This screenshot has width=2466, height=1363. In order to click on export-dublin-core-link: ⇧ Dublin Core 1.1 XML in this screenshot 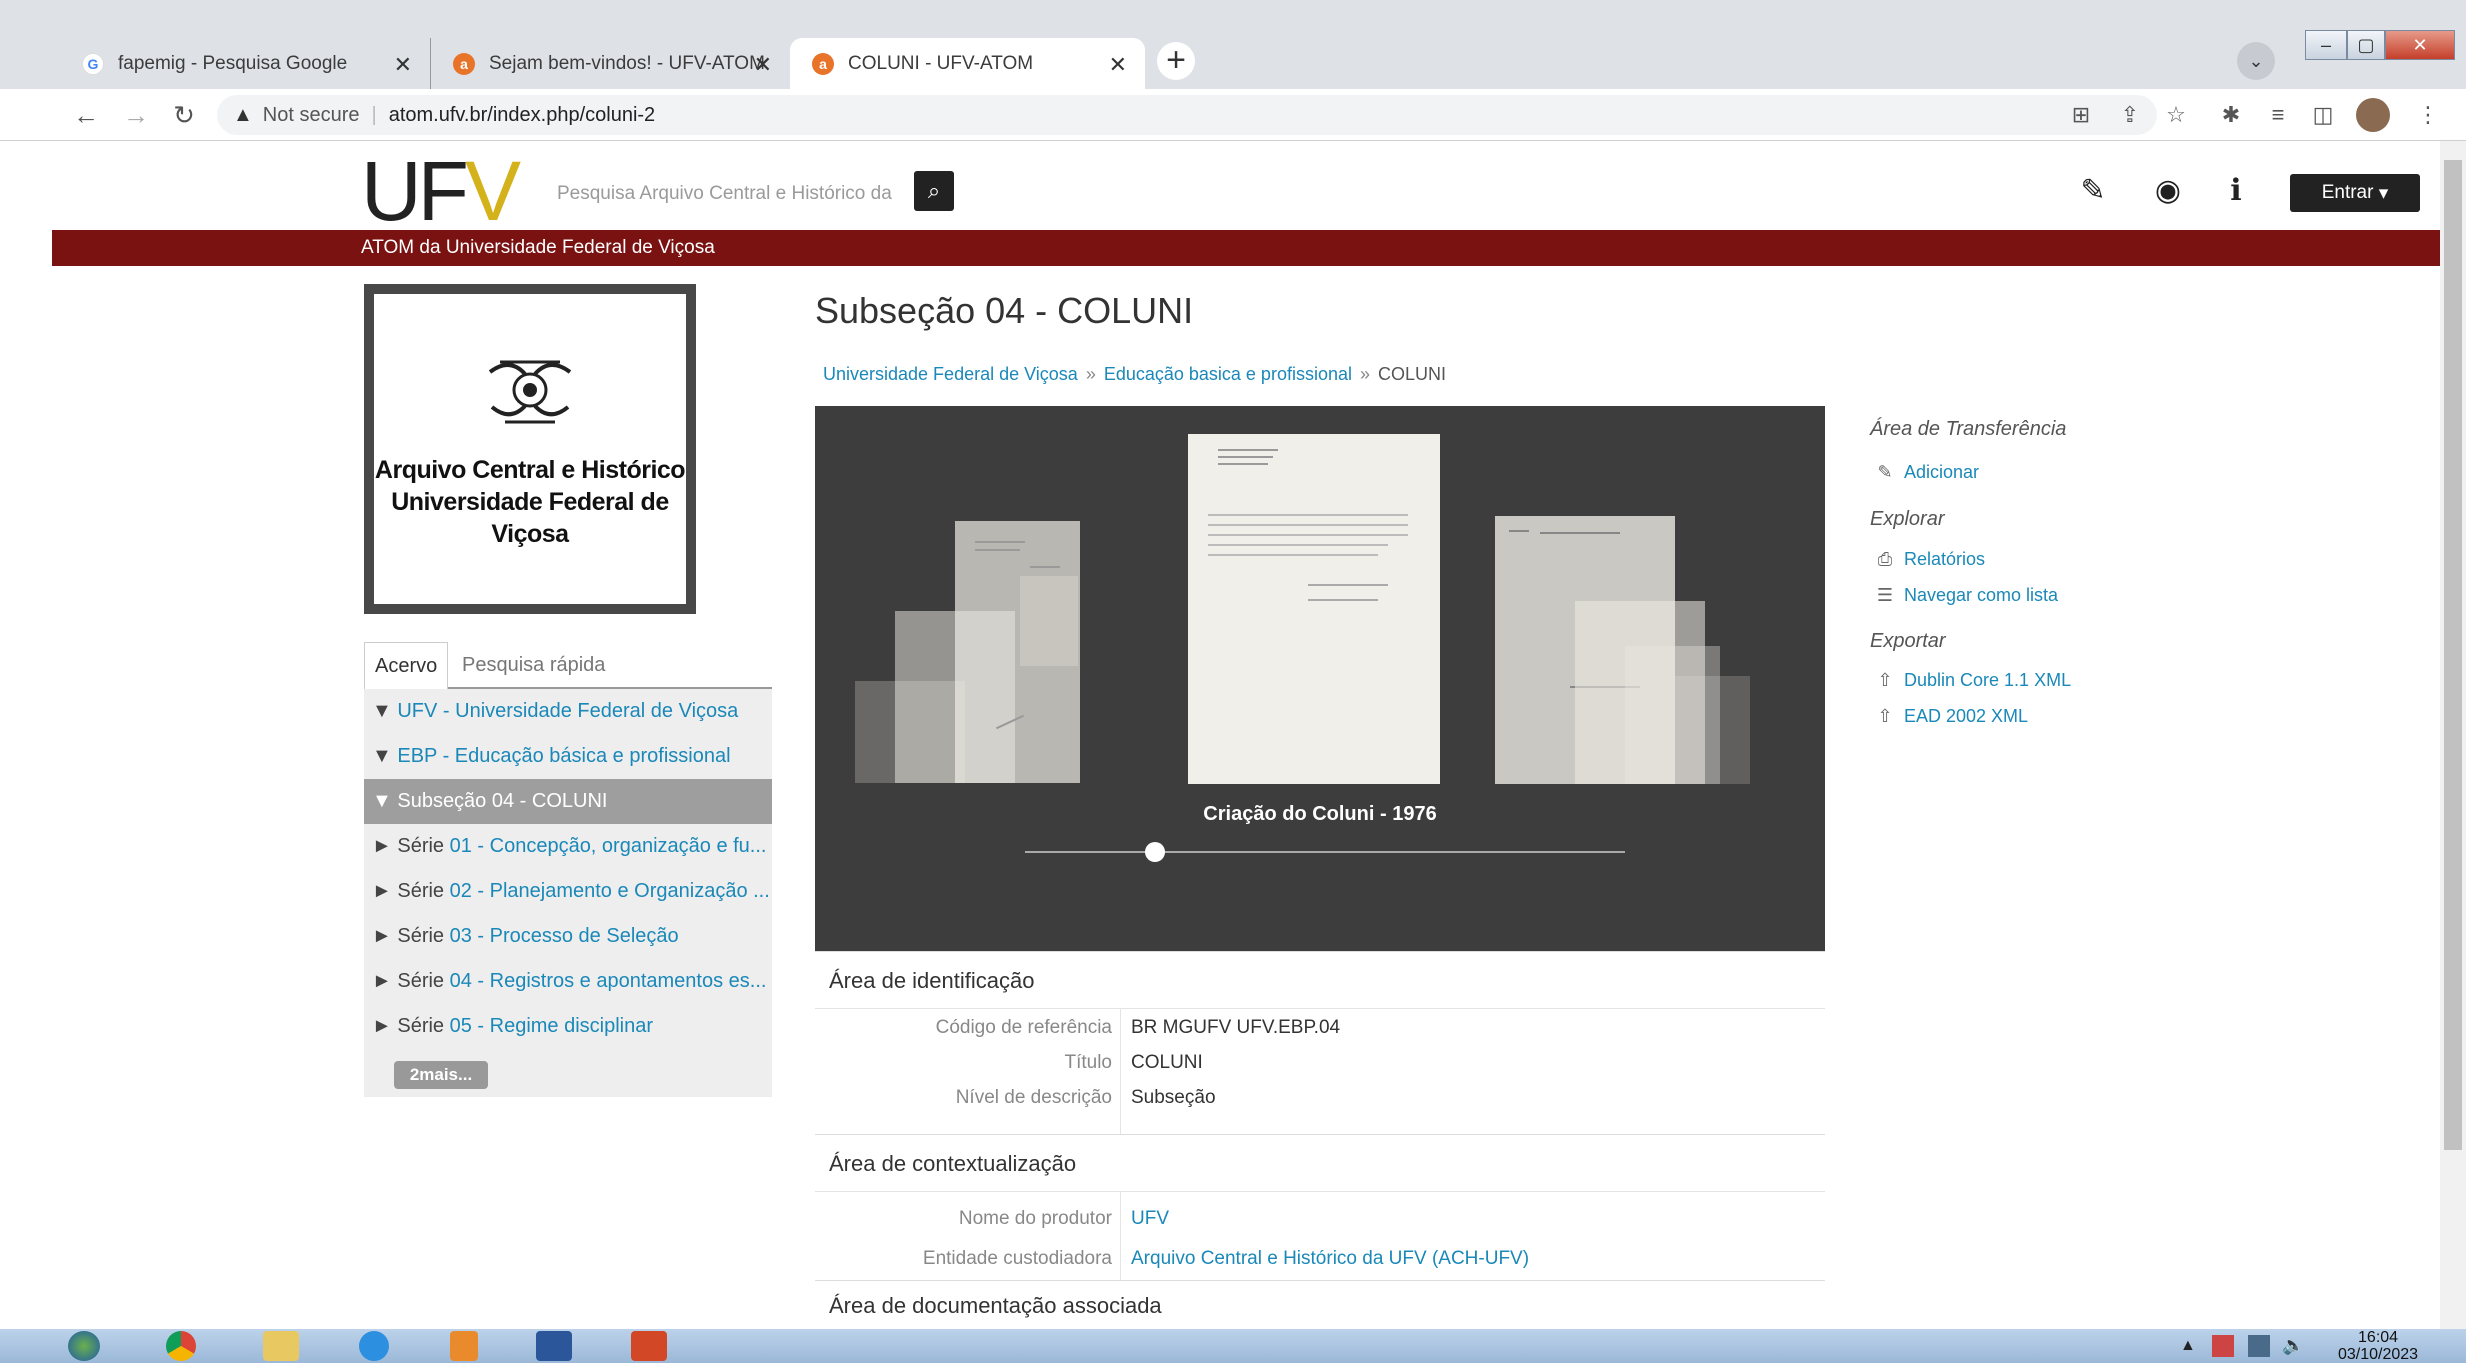, I will do `click(1972, 680)`.